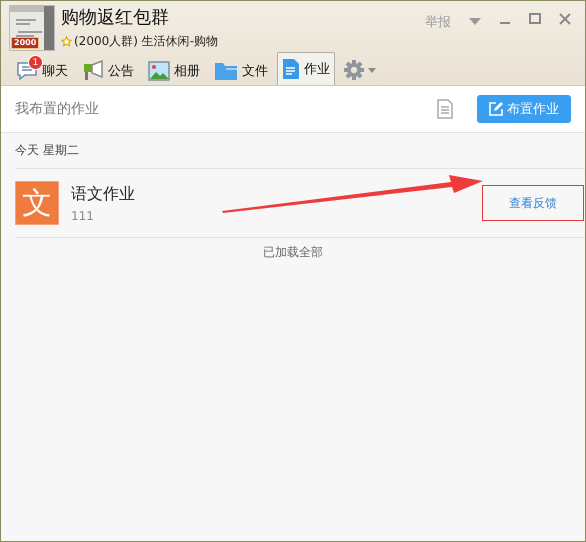  I want to click on group-name: 购物返红包群, so click(115, 18).